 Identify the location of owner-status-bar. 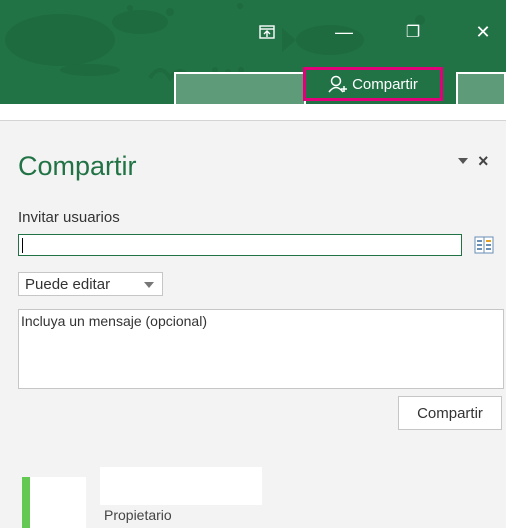
(26, 502).